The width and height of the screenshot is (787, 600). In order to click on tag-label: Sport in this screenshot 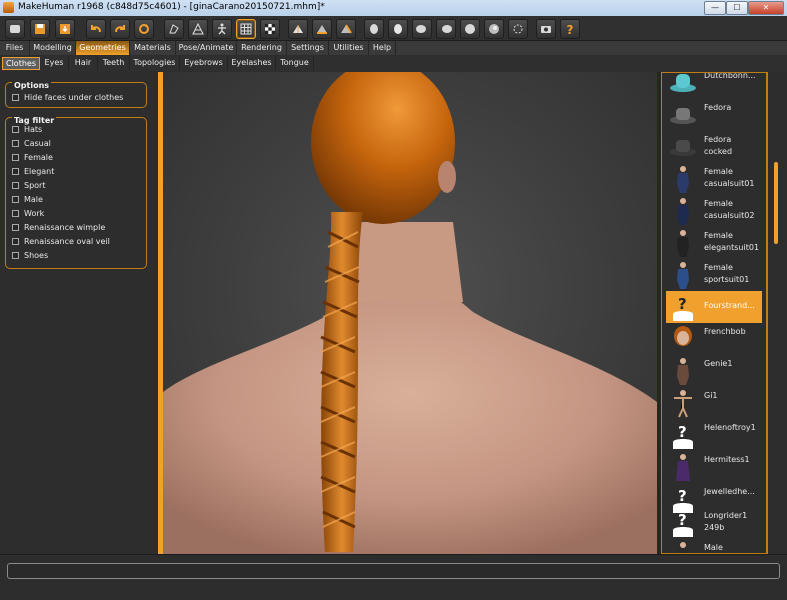, I will do `click(35, 185)`.